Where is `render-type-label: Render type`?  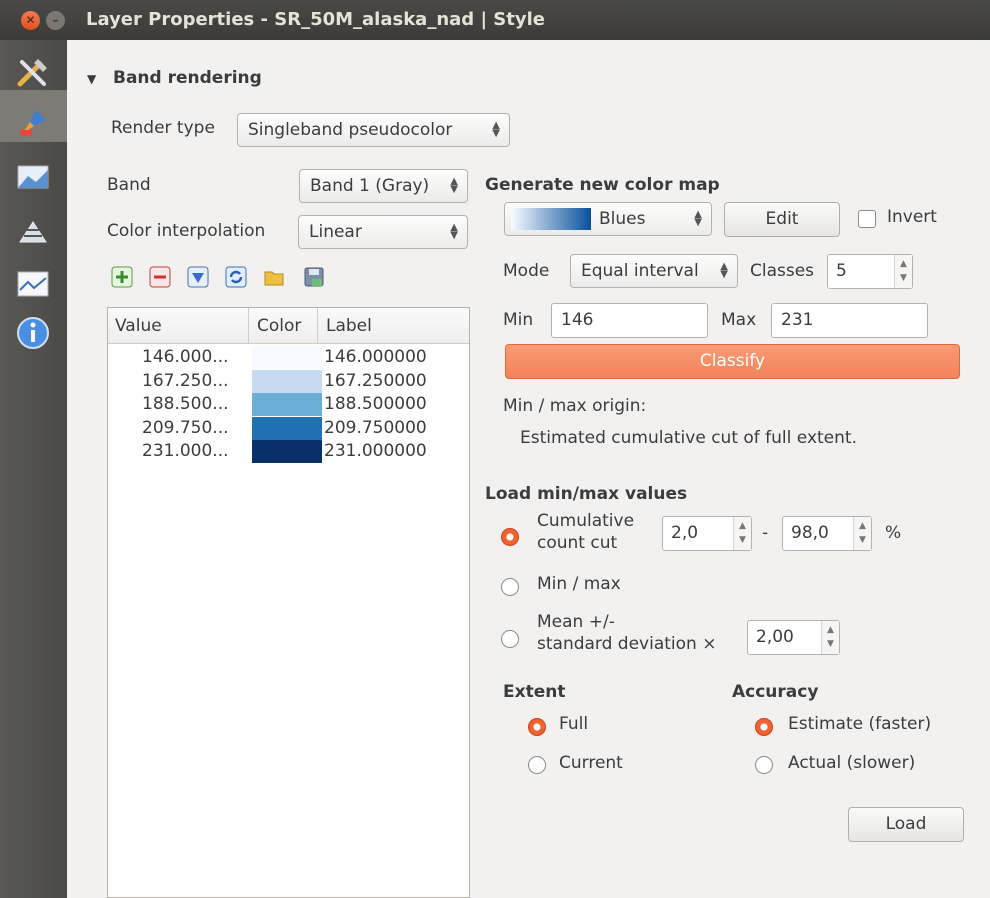 render-type-label: Render type is located at coordinates (163, 128).